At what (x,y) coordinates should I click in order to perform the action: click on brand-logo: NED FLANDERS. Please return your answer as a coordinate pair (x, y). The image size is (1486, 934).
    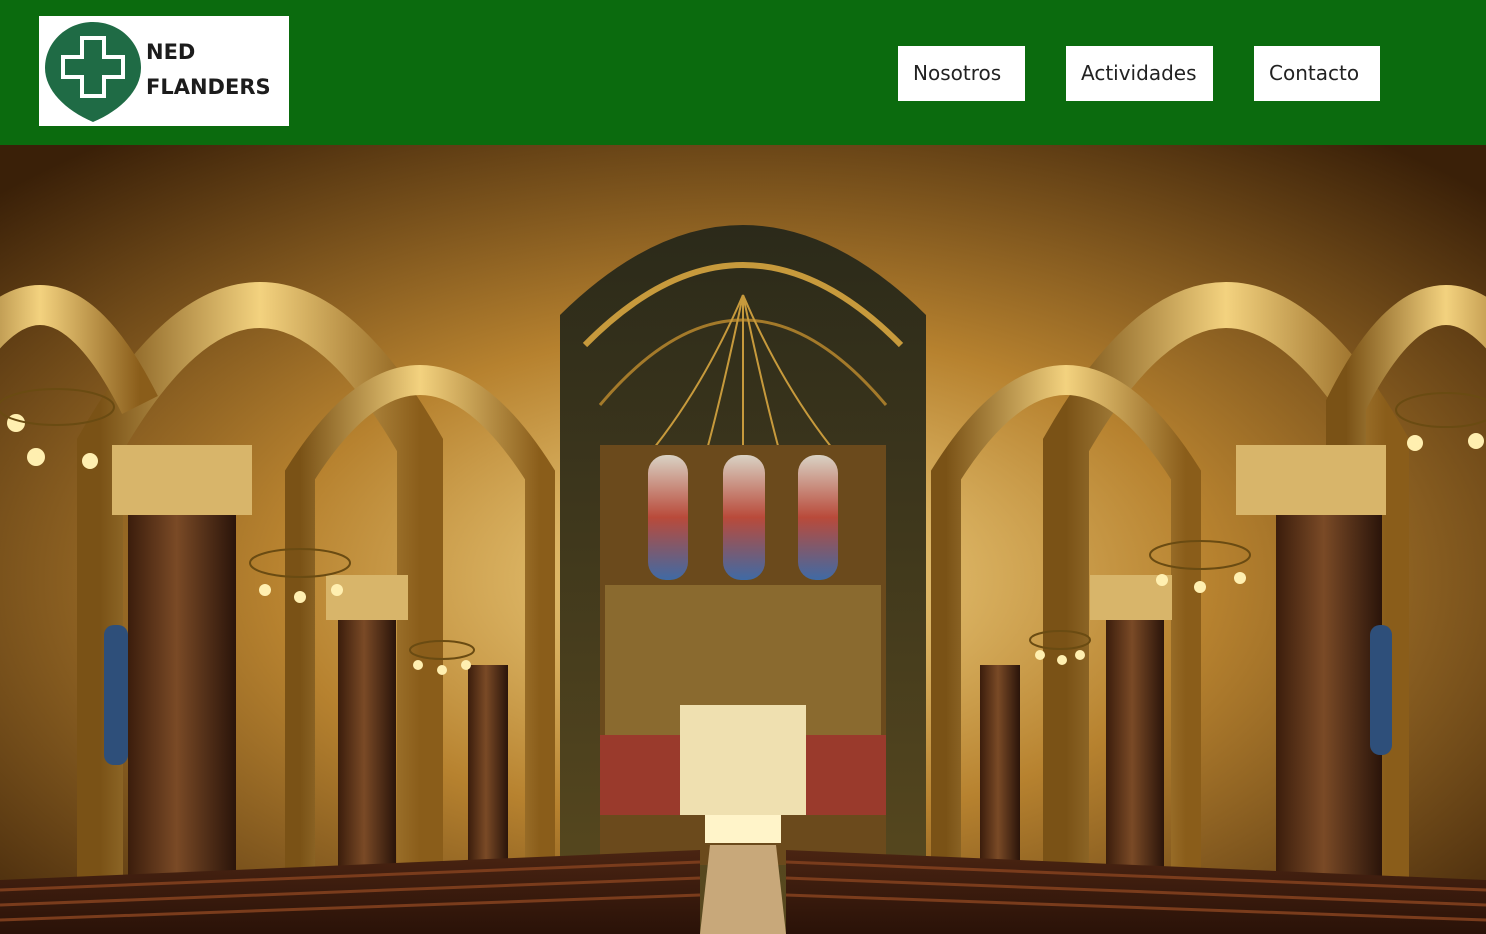
    Looking at the image, I should click on (164, 71).